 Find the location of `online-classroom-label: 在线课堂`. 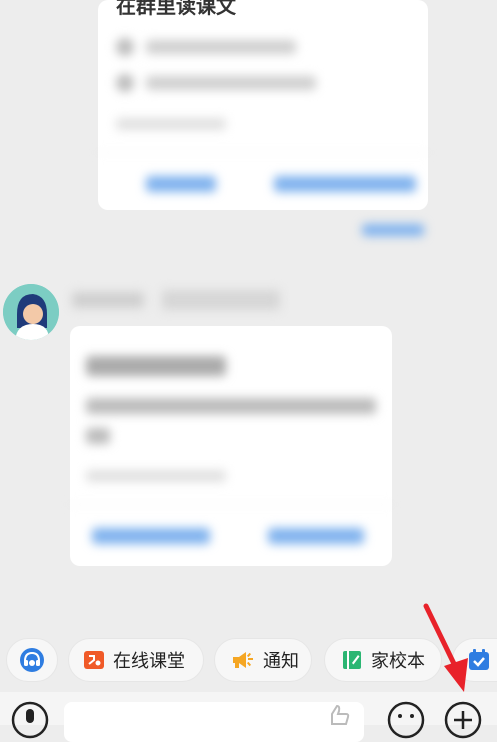

online-classroom-label: 在线课堂 is located at coordinates (149, 661).